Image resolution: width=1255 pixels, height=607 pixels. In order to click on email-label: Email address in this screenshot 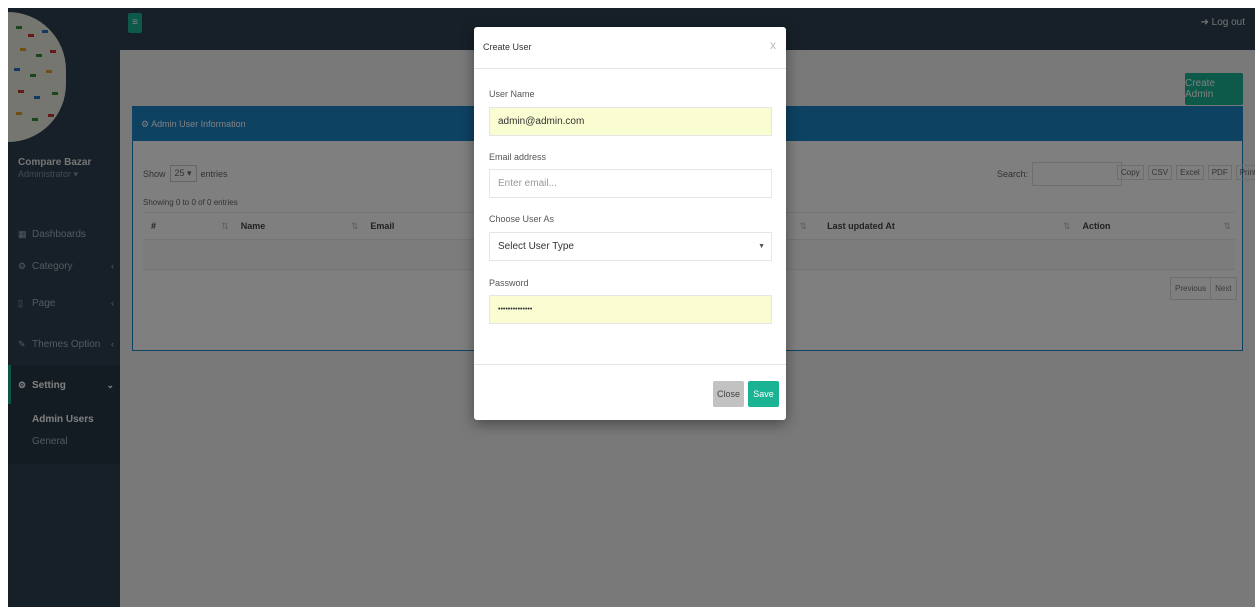, I will do `click(518, 157)`.